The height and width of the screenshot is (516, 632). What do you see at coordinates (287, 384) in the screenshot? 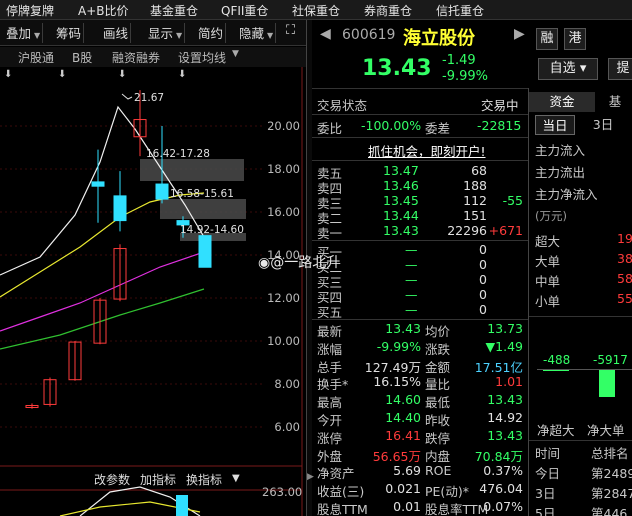
I see `y-tick-label: 8.00` at bounding box center [287, 384].